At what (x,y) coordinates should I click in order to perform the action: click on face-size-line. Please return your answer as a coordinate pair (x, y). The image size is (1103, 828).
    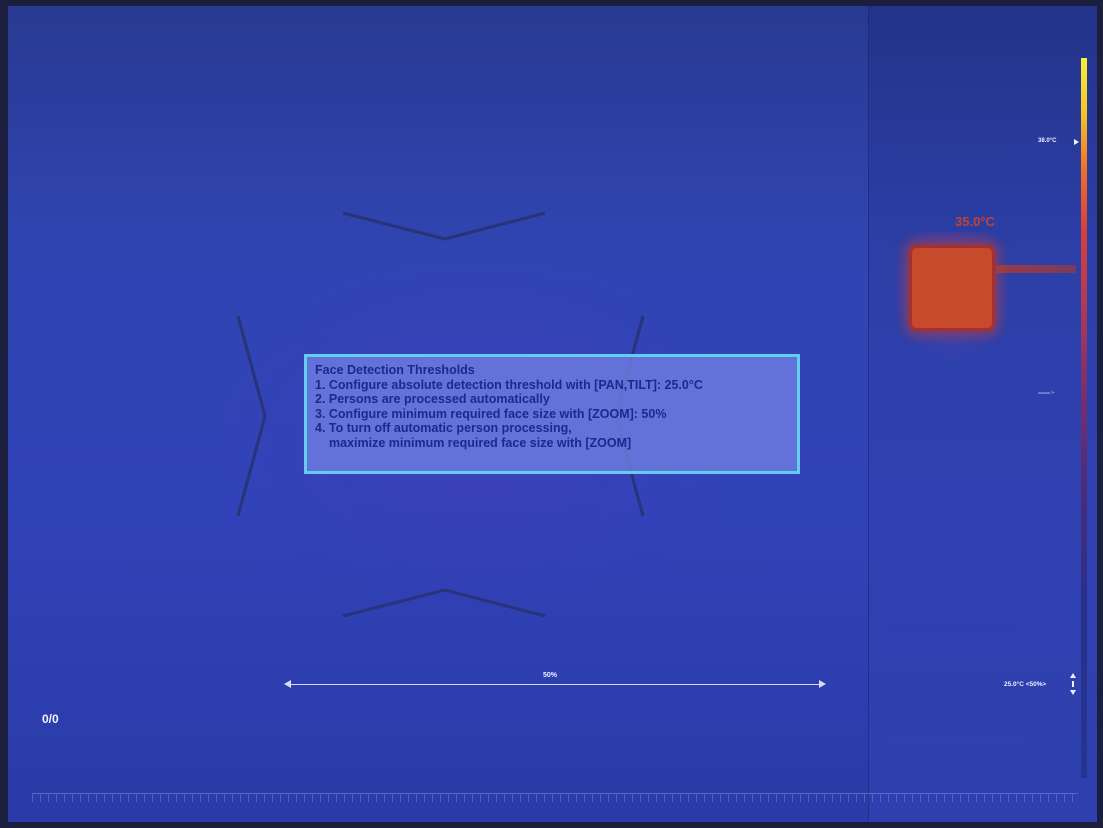
    Looking at the image, I should click on (555, 684).